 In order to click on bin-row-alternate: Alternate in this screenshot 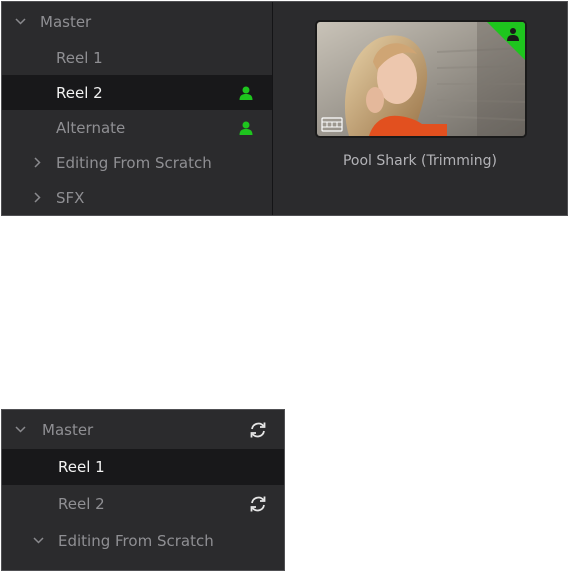, I will do `click(137, 127)`.